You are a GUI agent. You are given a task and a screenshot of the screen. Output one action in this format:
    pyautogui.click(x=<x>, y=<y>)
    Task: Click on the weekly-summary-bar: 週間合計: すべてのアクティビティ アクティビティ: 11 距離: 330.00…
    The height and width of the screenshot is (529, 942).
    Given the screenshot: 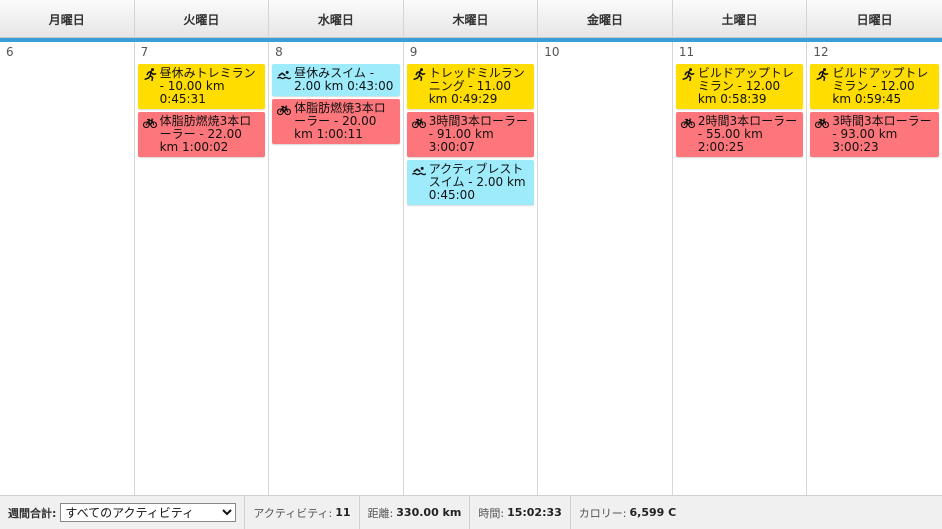 What is the action you would take?
    pyautogui.click(x=471, y=512)
    